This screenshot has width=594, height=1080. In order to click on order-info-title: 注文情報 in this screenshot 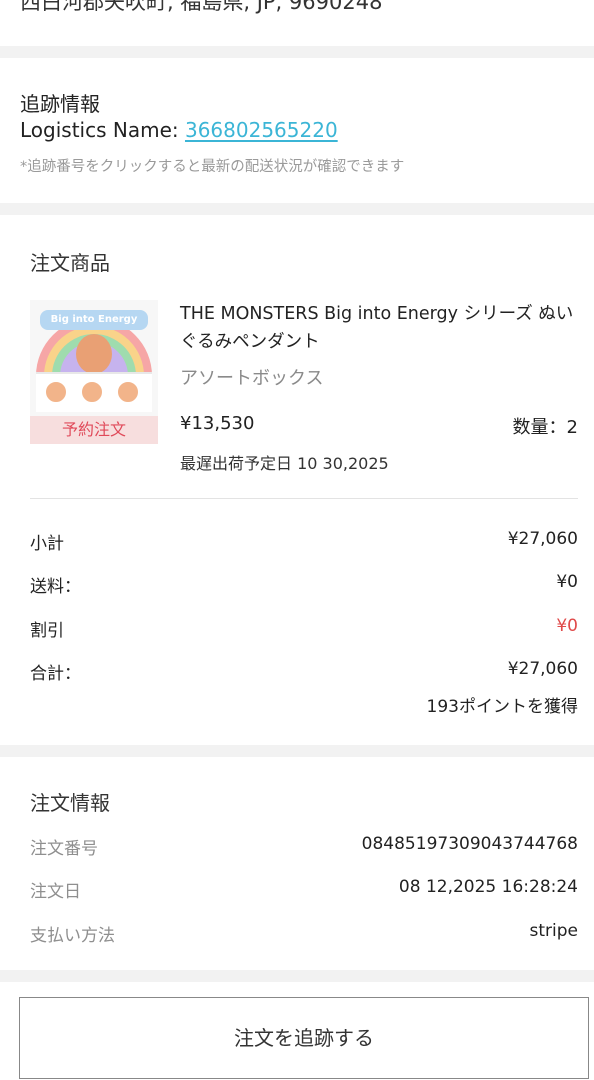, I will do `click(70, 803)`.